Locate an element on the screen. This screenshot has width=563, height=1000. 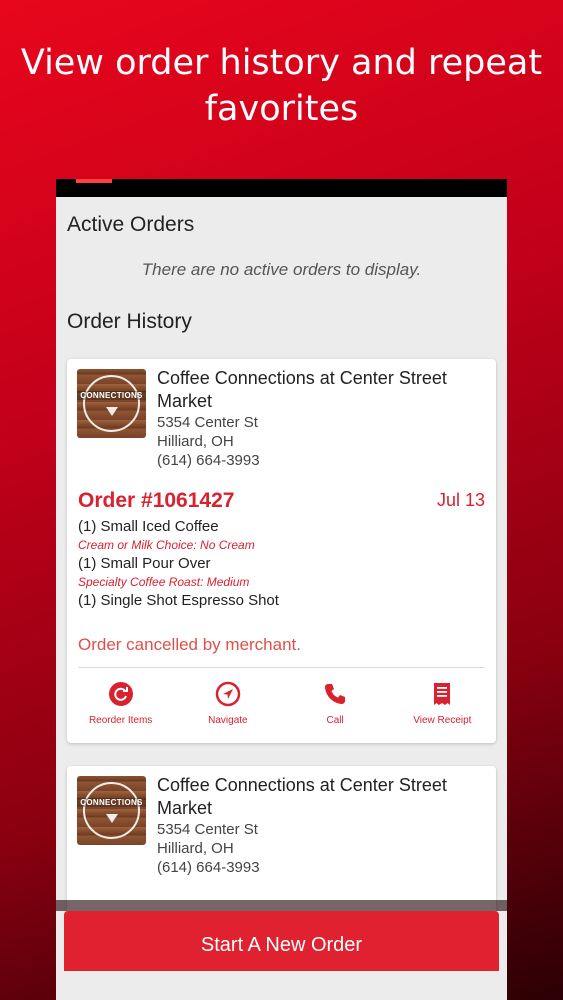
call-button: Call is located at coordinates (335, 701).